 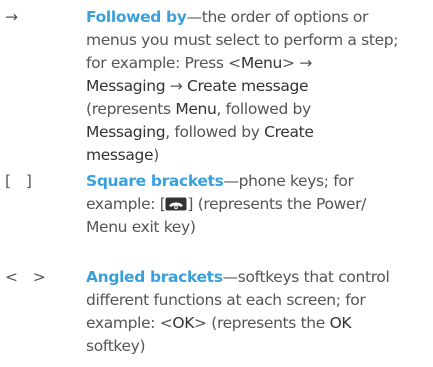 I want to click on line: Followed by—the order of options or, so click(x=258, y=17).